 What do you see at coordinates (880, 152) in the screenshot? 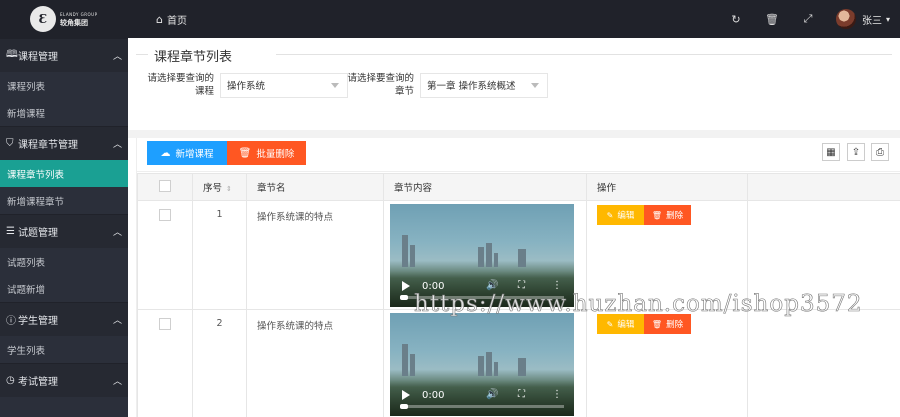
I see `print-icon: ⎙` at bounding box center [880, 152].